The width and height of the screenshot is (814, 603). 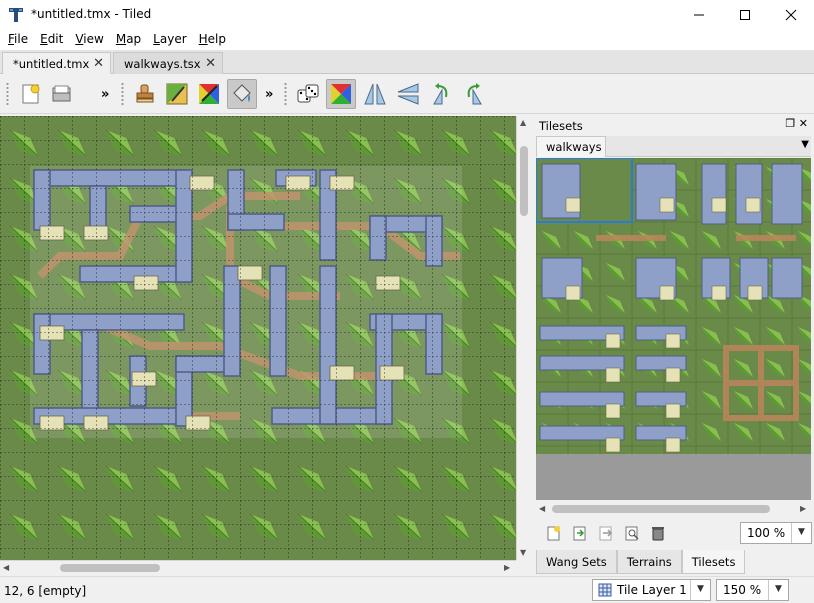 What do you see at coordinates (45, 591) in the screenshot?
I see `cursor-position: 12, 6 [empty]` at bounding box center [45, 591].